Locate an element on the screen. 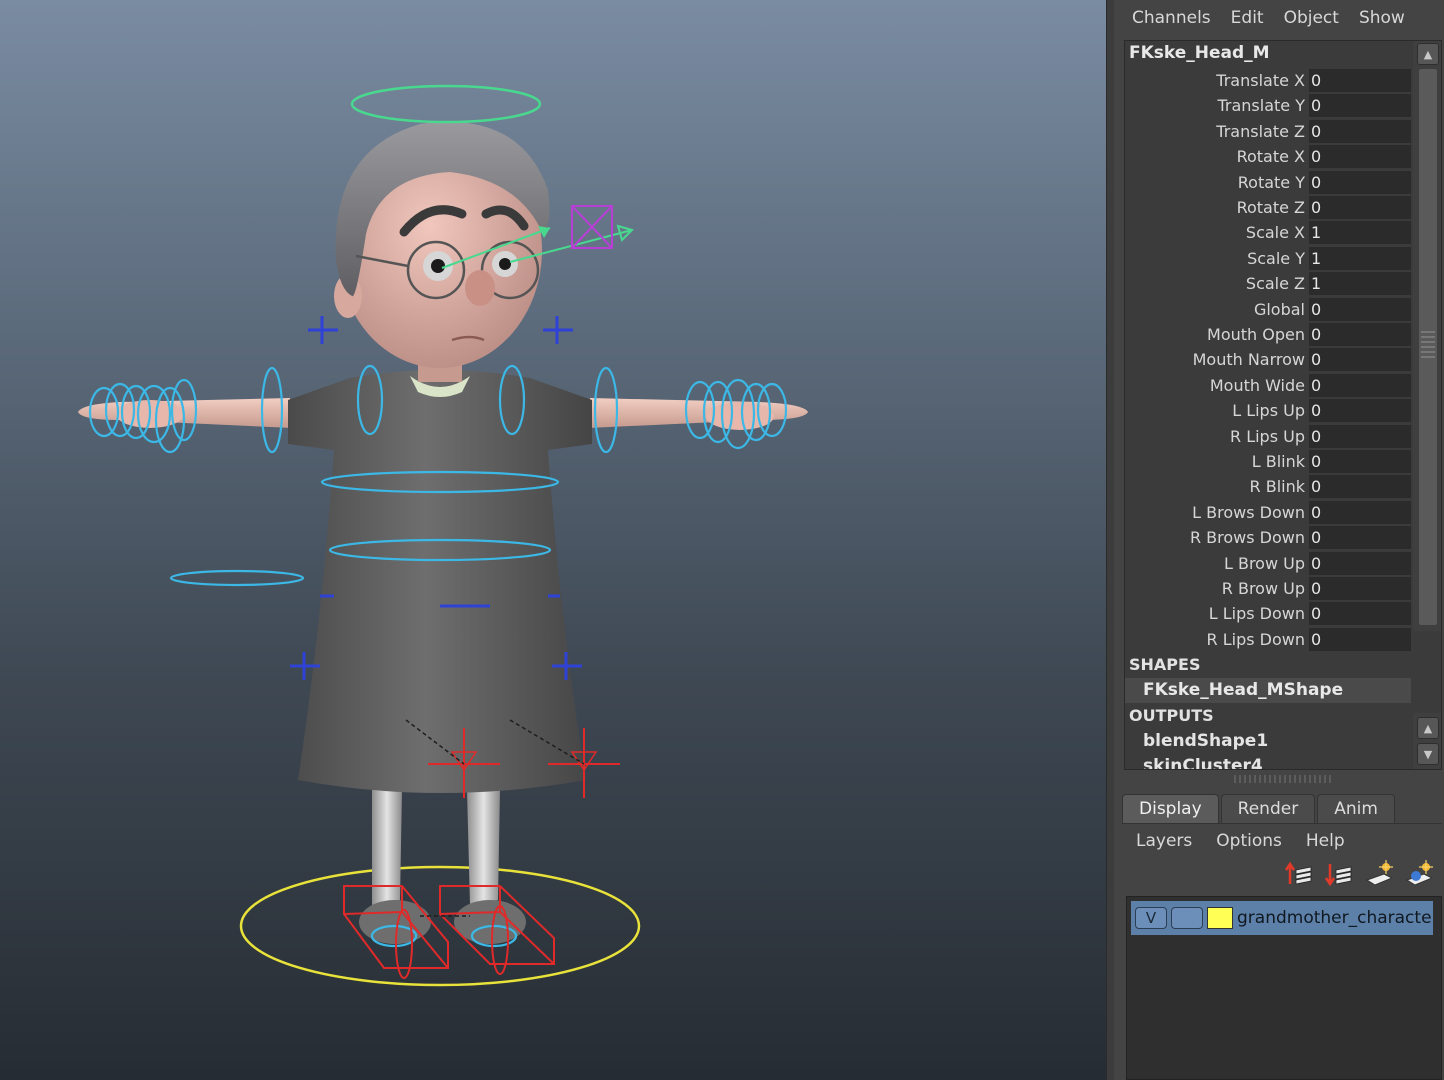 The width and height of the screenshot is (1444, 1080). channel-row: R Blink 0 is located at coordinates (1268, 486).